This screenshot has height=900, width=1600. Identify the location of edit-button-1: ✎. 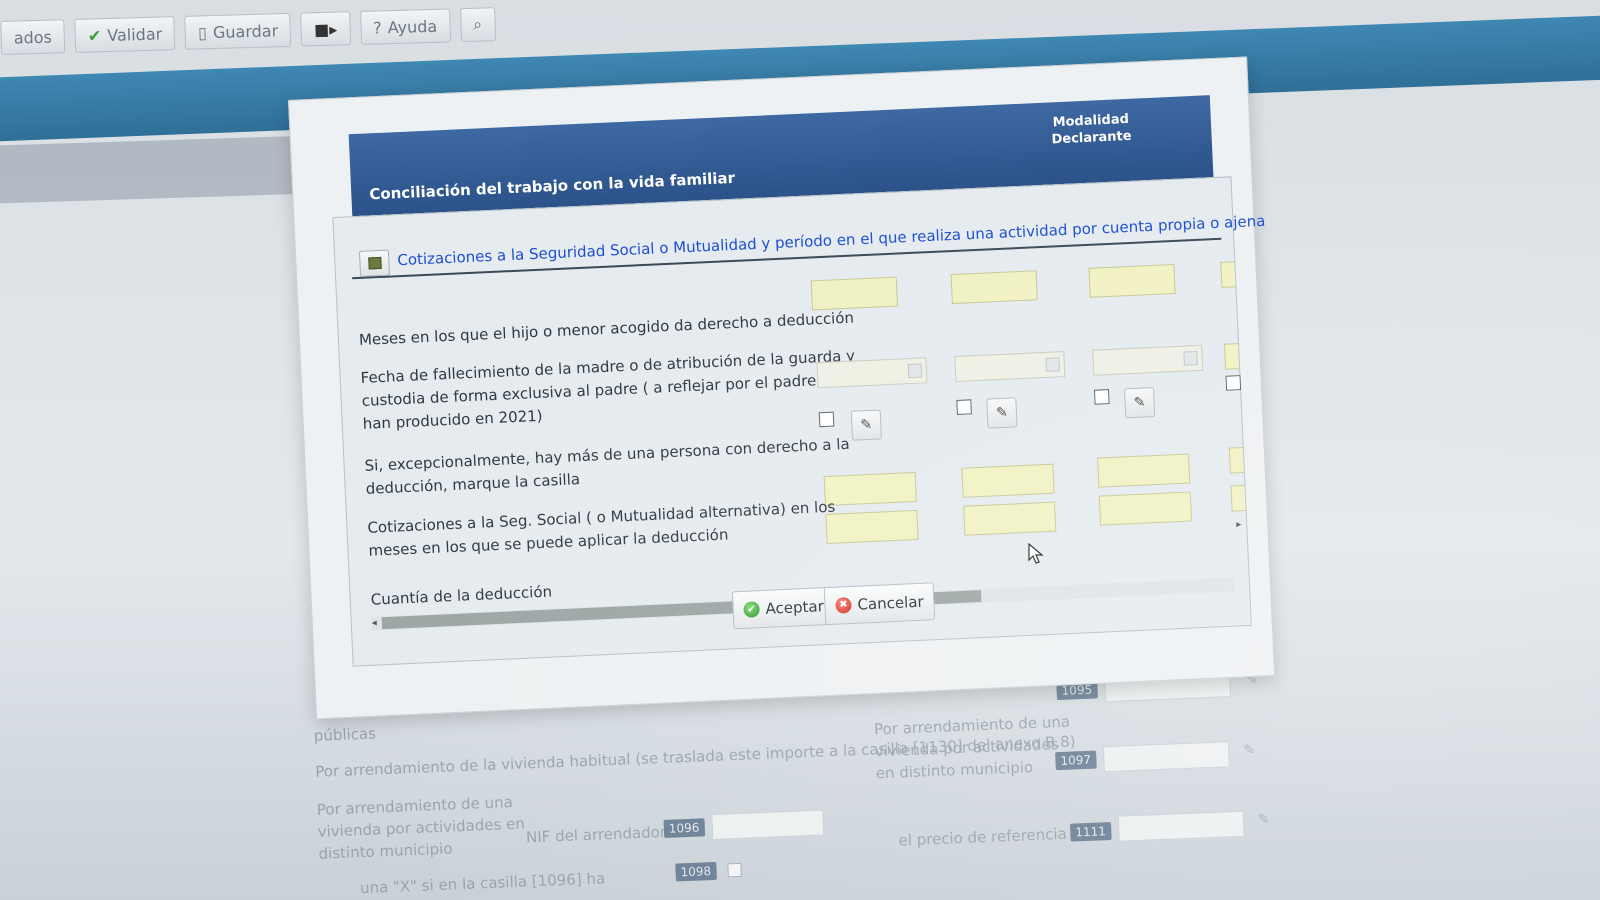
(866, 425).